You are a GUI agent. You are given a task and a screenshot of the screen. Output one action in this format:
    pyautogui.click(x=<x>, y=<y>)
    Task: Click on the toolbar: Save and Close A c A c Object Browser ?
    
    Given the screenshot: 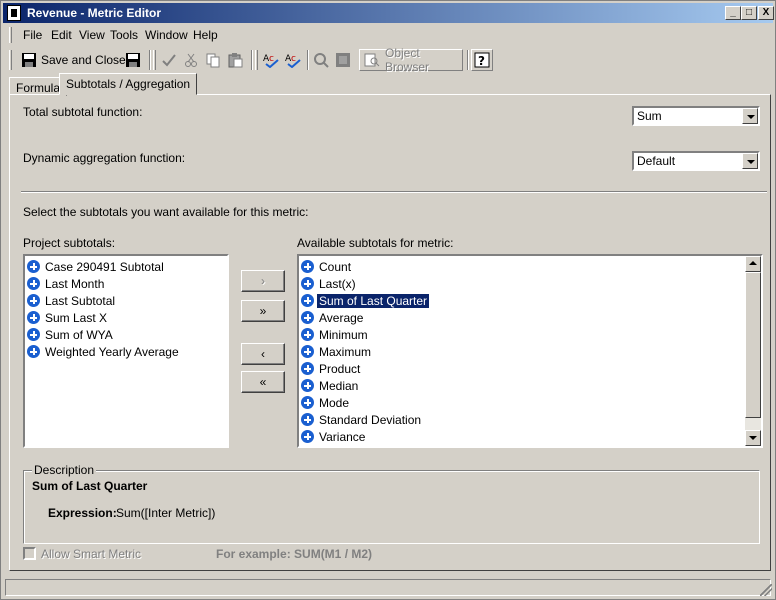 What is the action you would take?
    pyautogui.click(x=388, y=60)
    